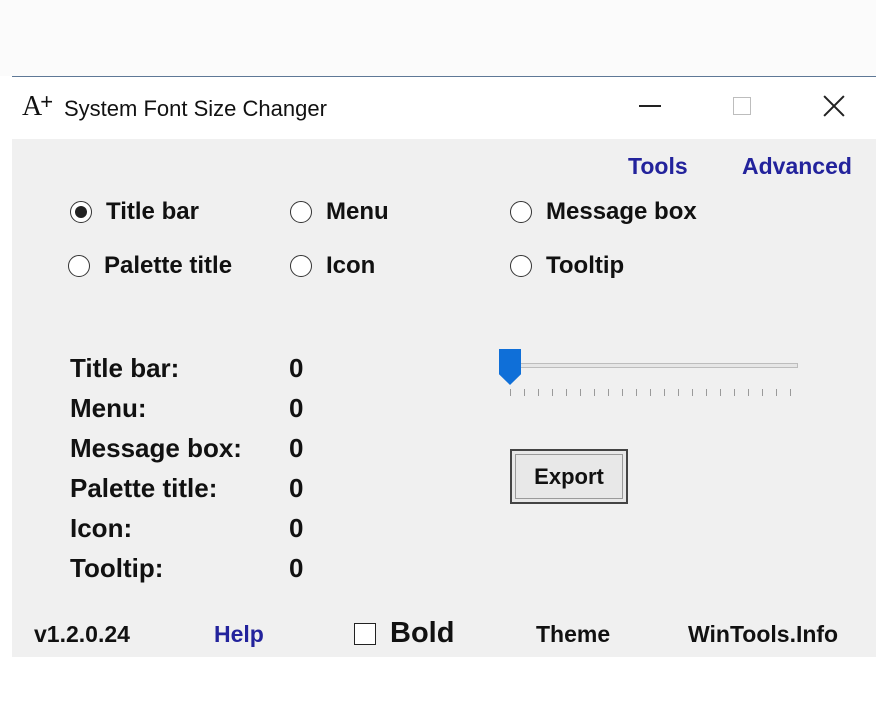 Image resolution: width=876 pixels, height=724 pixels. Describe the element at coordinates (296, 528) in the screenshot. I see `size-value-icon: 0` at that location.